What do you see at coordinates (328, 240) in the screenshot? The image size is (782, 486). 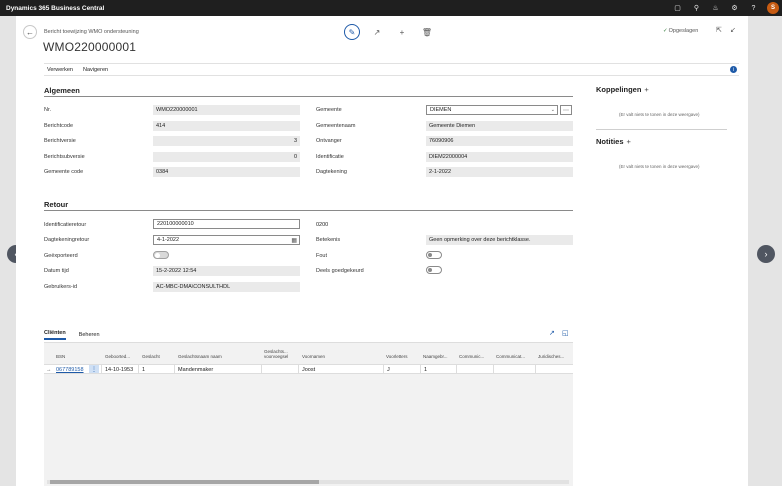 I see `betekenis-label: Betekenis` at bounding box center [328, 240].